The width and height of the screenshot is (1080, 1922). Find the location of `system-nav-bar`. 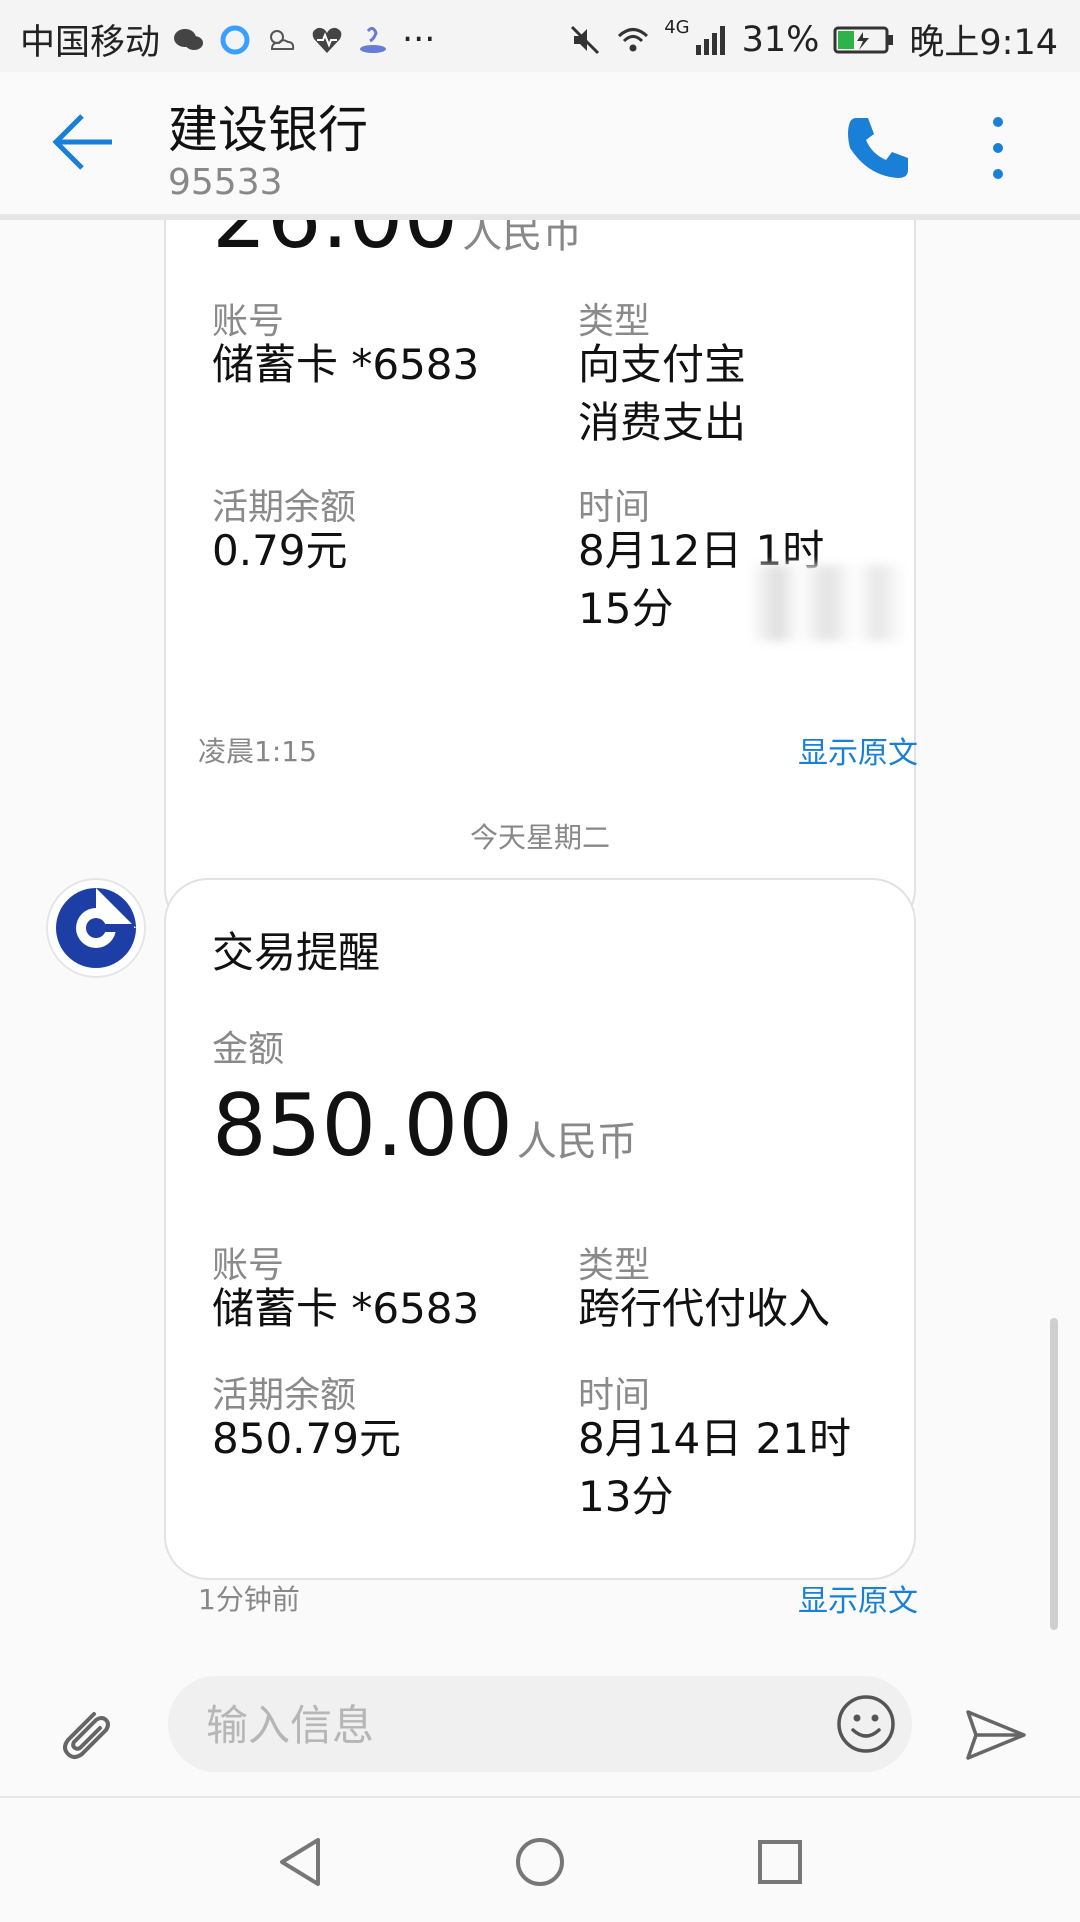

system-nav-bar is located at coordinates (540, 1859).